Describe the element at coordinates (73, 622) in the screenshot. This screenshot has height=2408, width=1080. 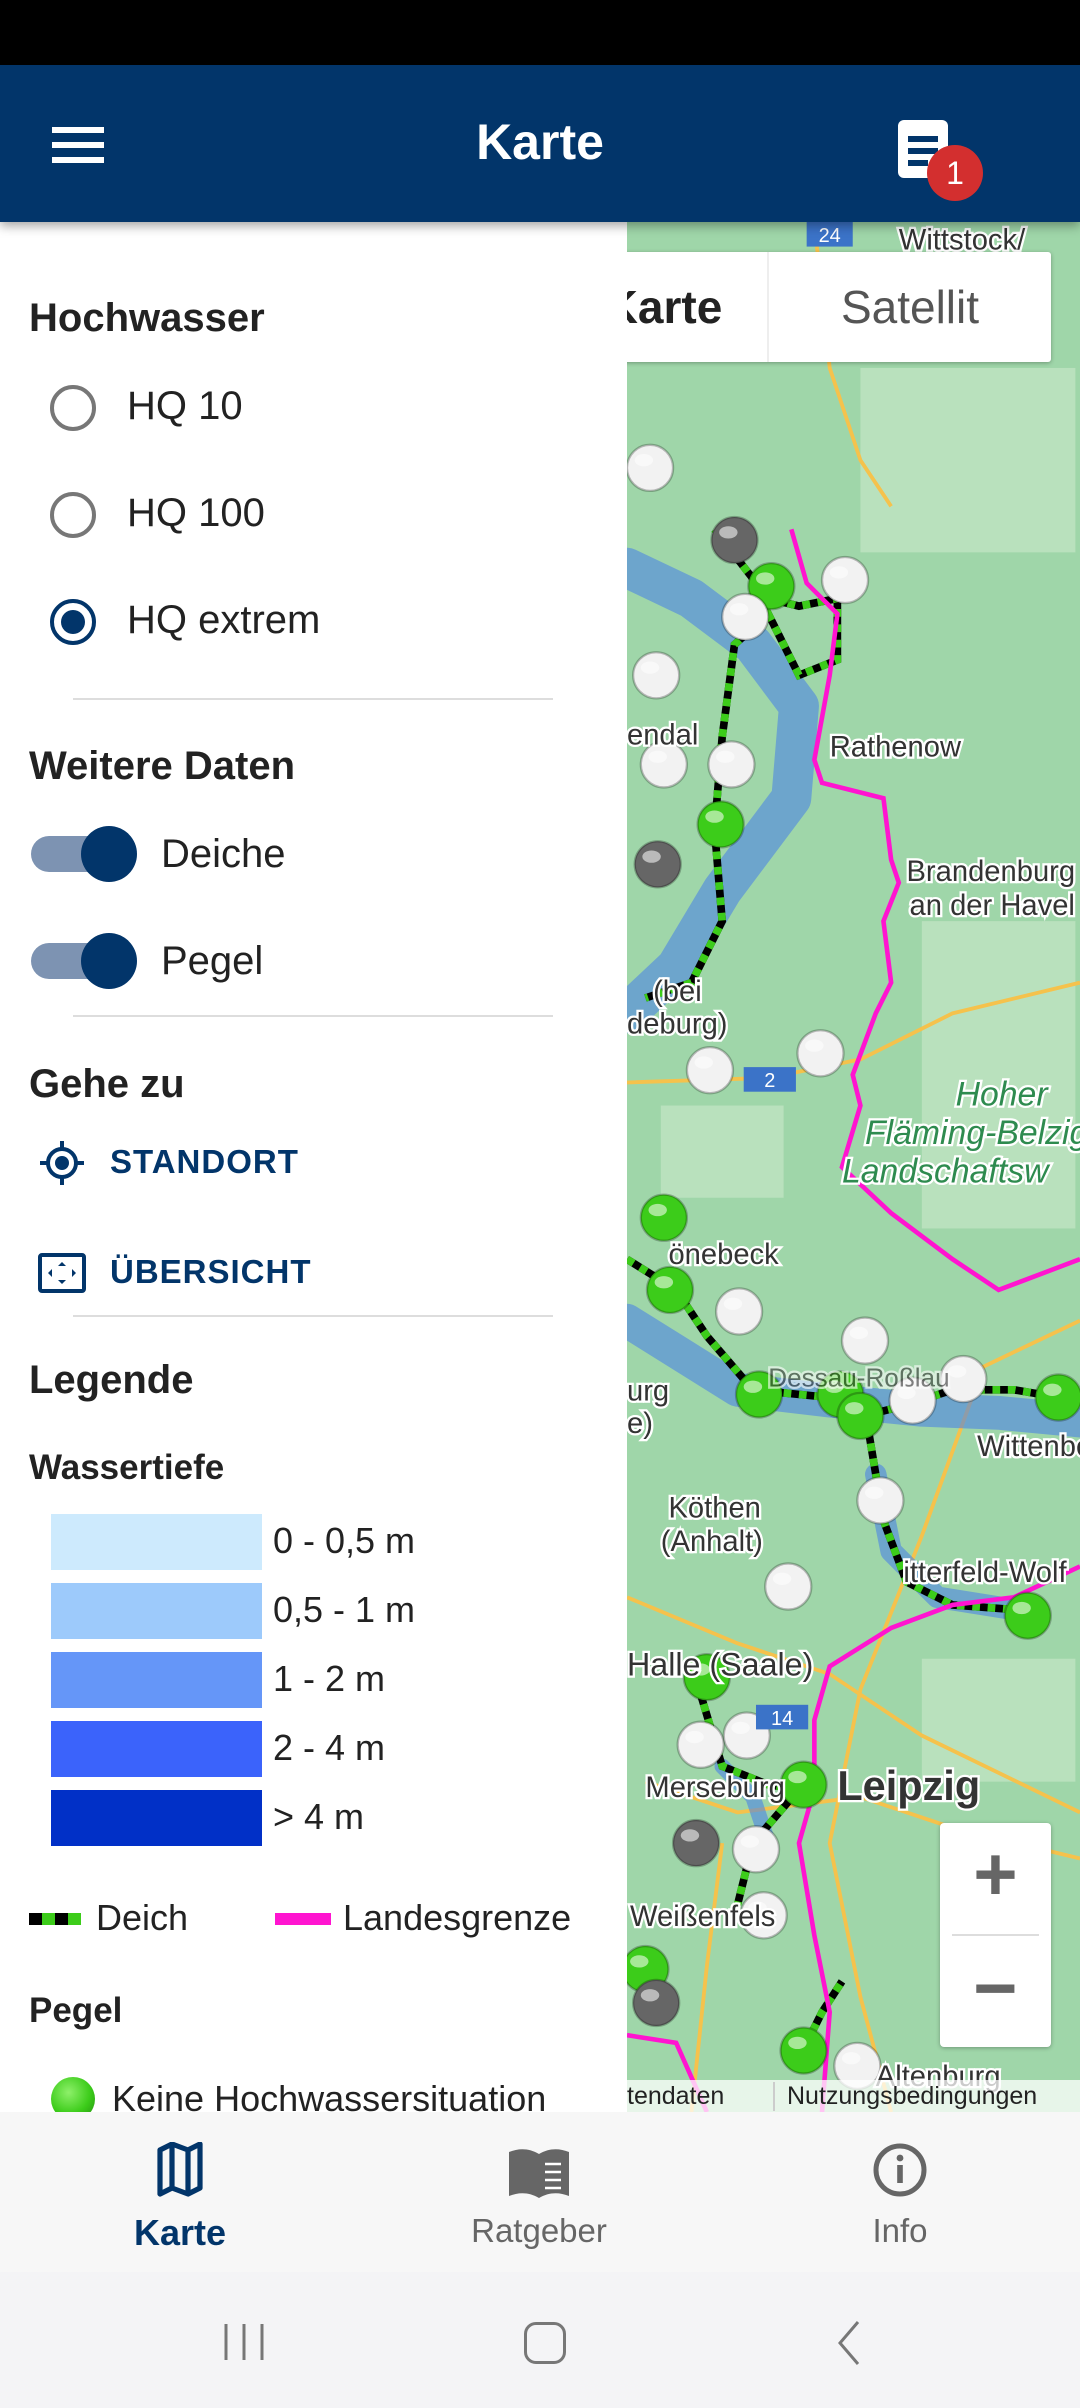
I see `radio-hq-extrem` at that location.